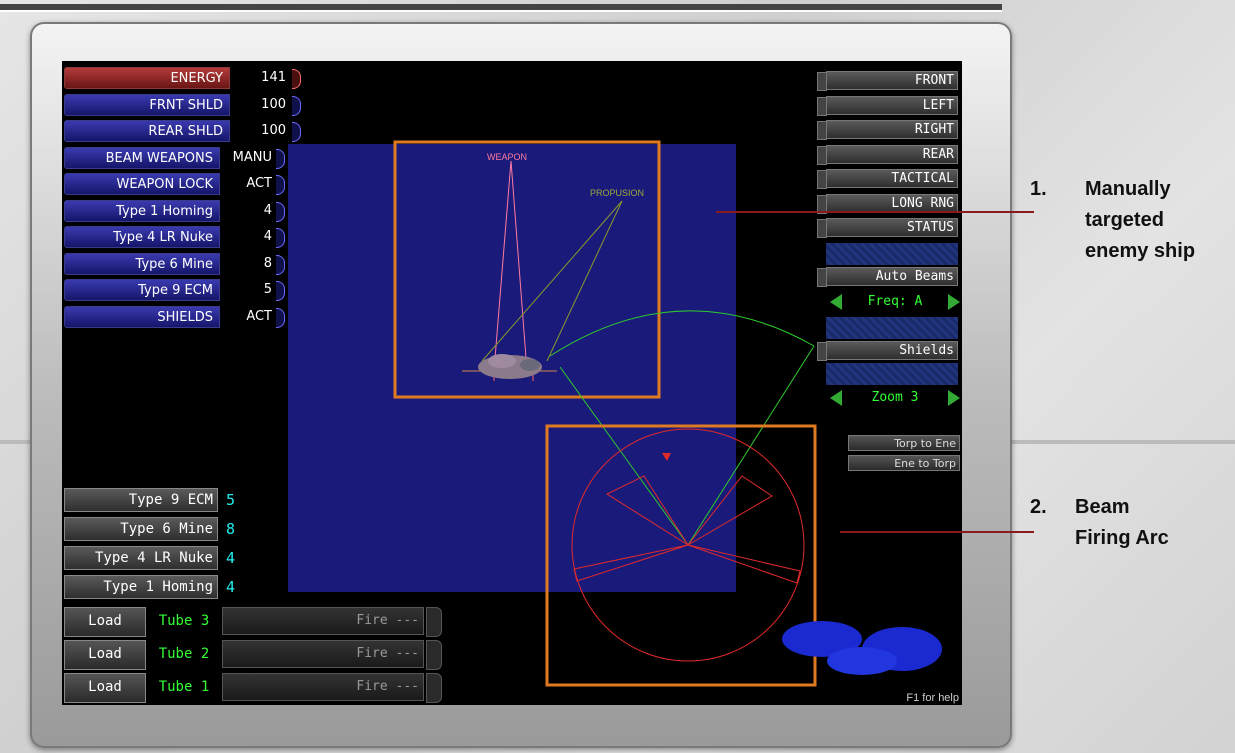 Image resolution: width=1235 pixels, height=753 pixels. I want to click on player-ship-model-icon, so click(862, 648).